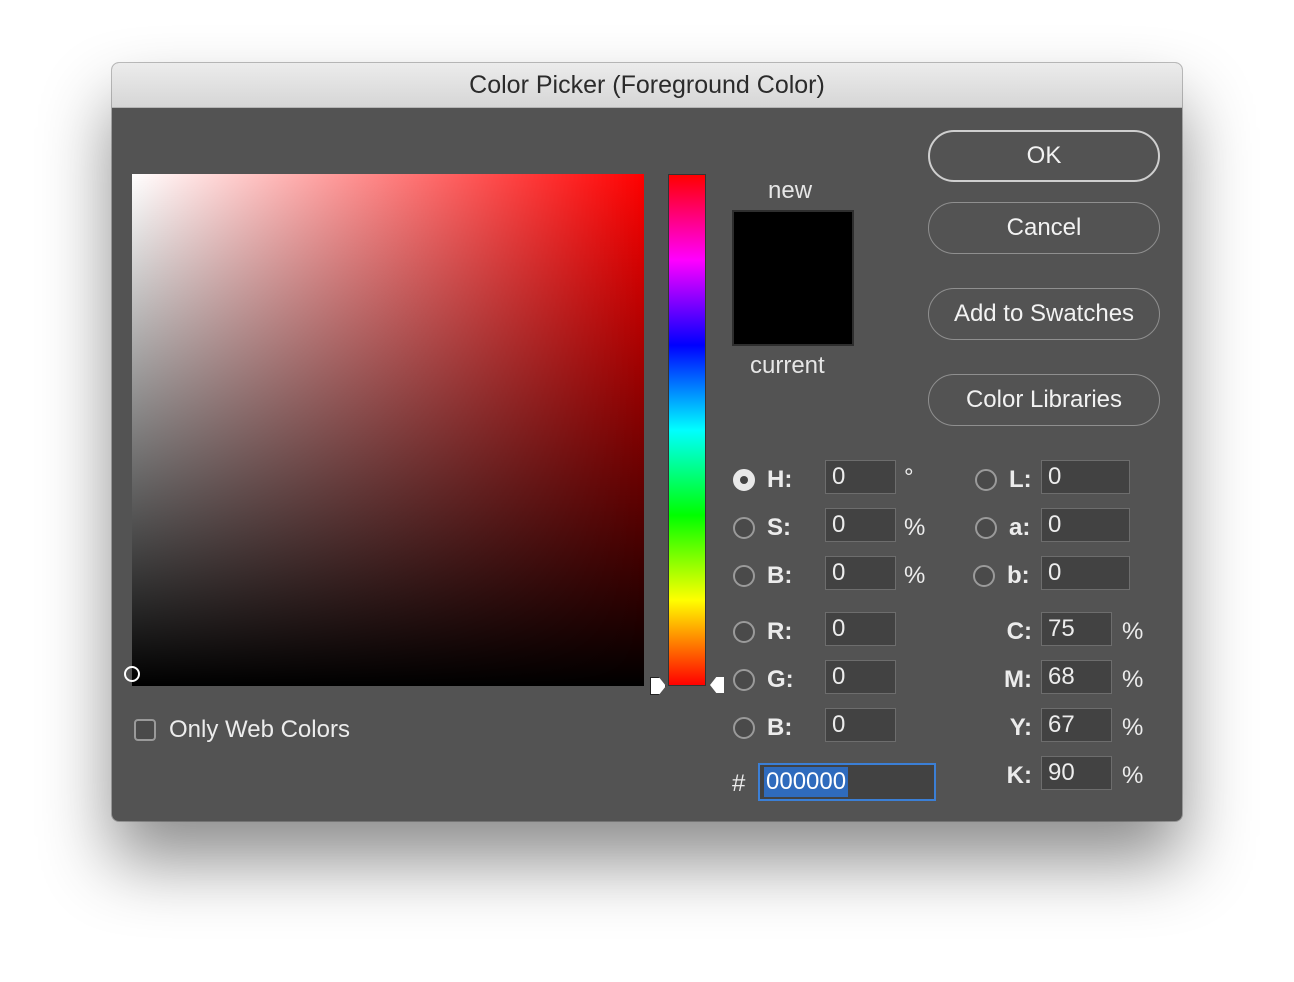 This screenshot has width=1294, height=982. What do you see at coordinates (1085, 477) in the screenshot?
I see `lab-l-input: 0` at bounding box center [1085, 477].